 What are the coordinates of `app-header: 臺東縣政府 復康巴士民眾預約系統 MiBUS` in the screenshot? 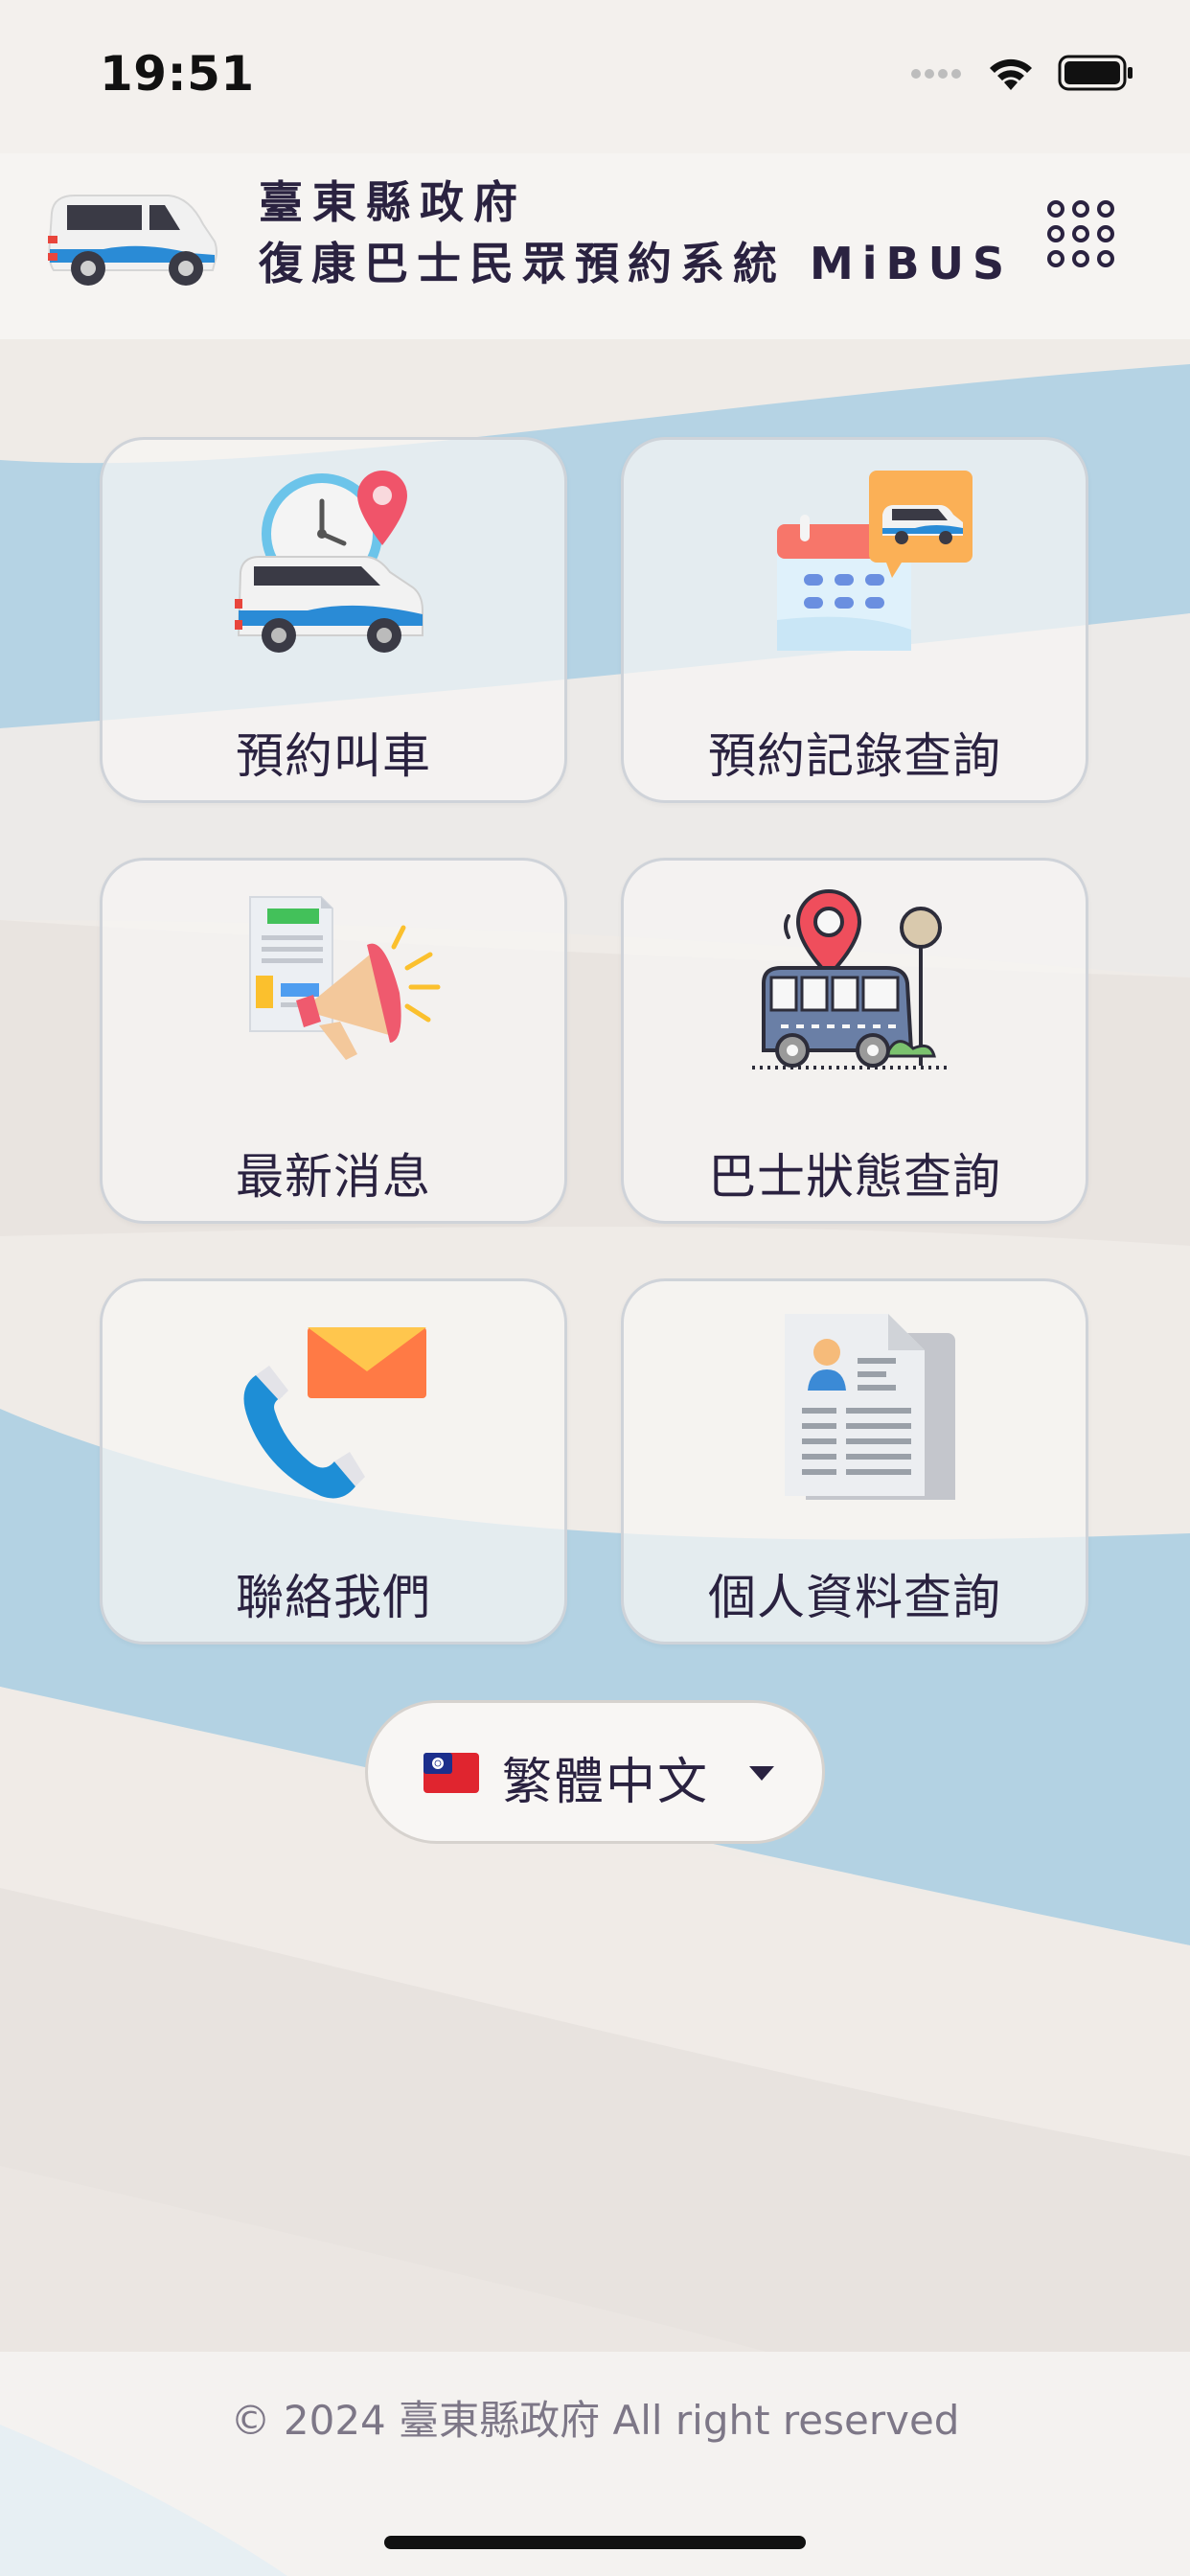 It's located at (595, 246).